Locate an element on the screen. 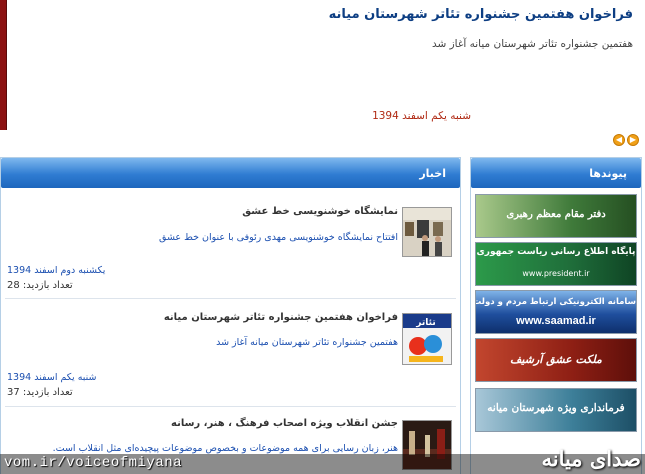 The image size is (645, 474). news-title: جشن انقلاب ویژه اصحاب فرهنگ ، هنر، رسانه is located at coordinates (284, 423).